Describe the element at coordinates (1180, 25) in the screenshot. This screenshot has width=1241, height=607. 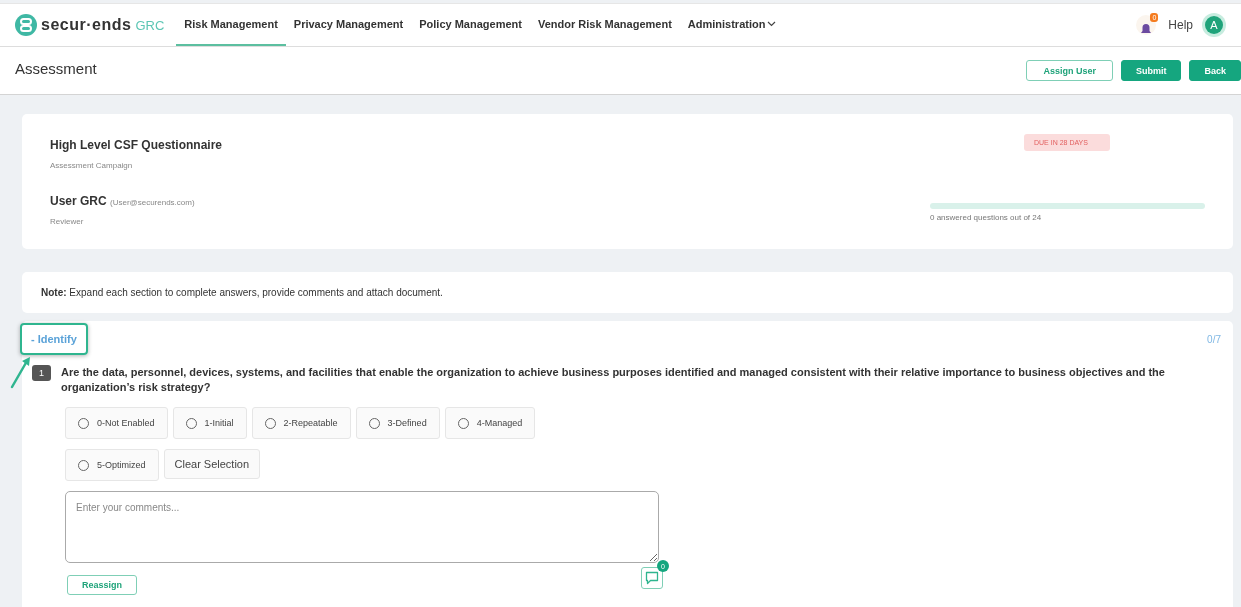
I see `help-link: Help` at that location.